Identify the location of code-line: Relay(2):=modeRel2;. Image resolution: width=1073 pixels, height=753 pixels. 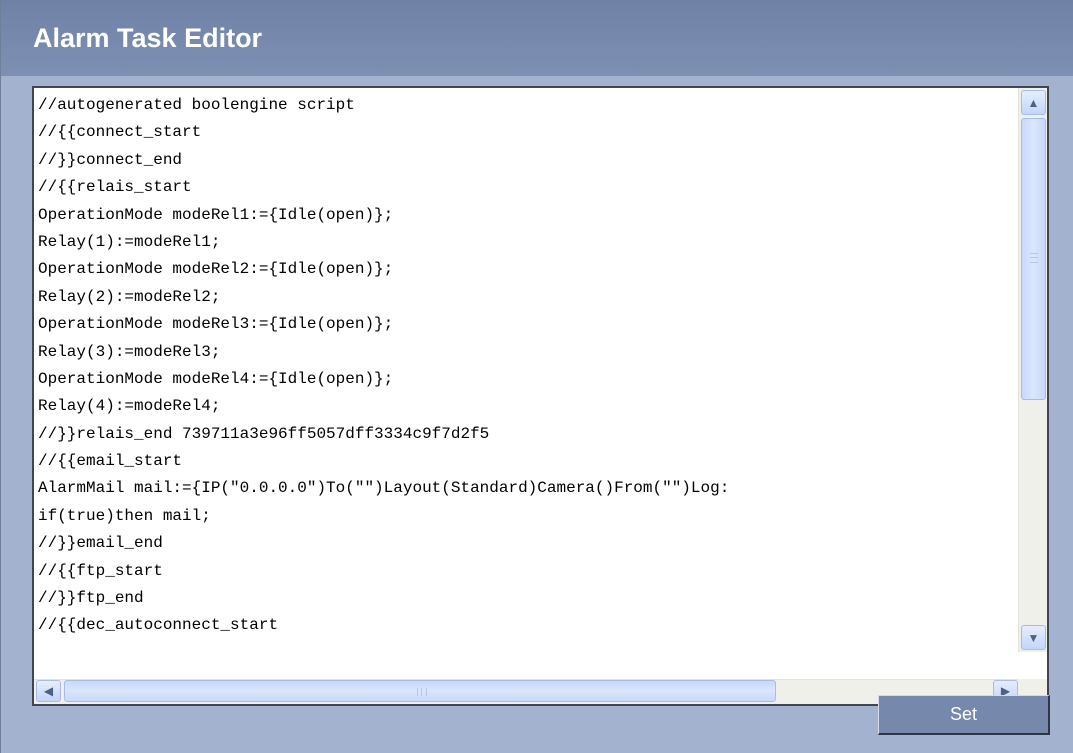
(129, 296).